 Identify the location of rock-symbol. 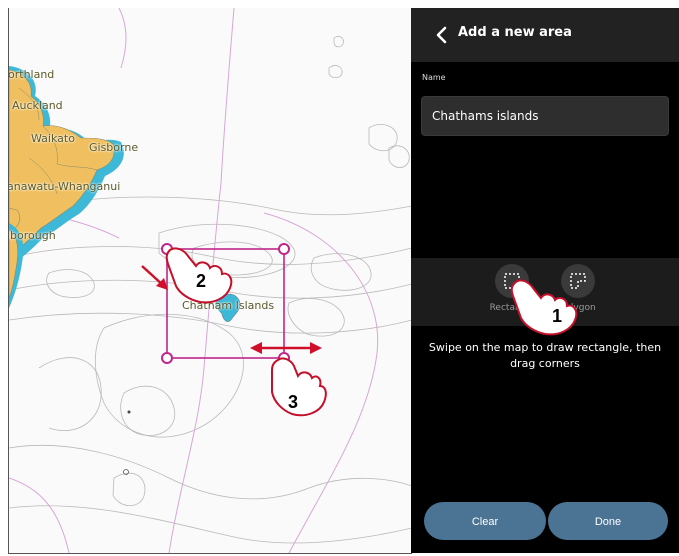
(126, 472).